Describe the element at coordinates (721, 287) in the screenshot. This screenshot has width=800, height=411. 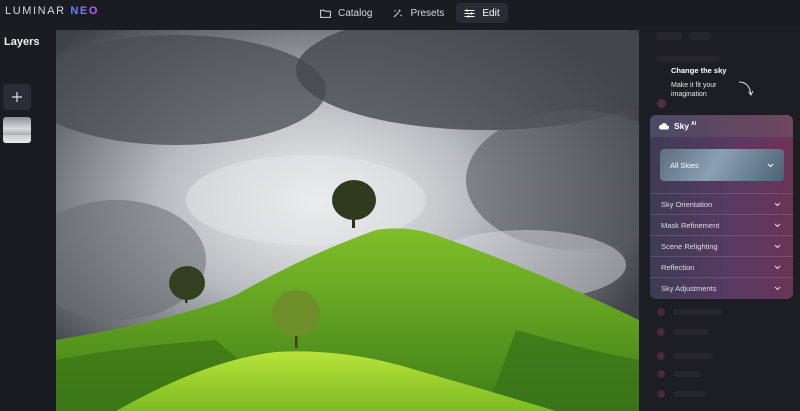
I see `section-sky-adjustments: Sky Adjustments` at that location.